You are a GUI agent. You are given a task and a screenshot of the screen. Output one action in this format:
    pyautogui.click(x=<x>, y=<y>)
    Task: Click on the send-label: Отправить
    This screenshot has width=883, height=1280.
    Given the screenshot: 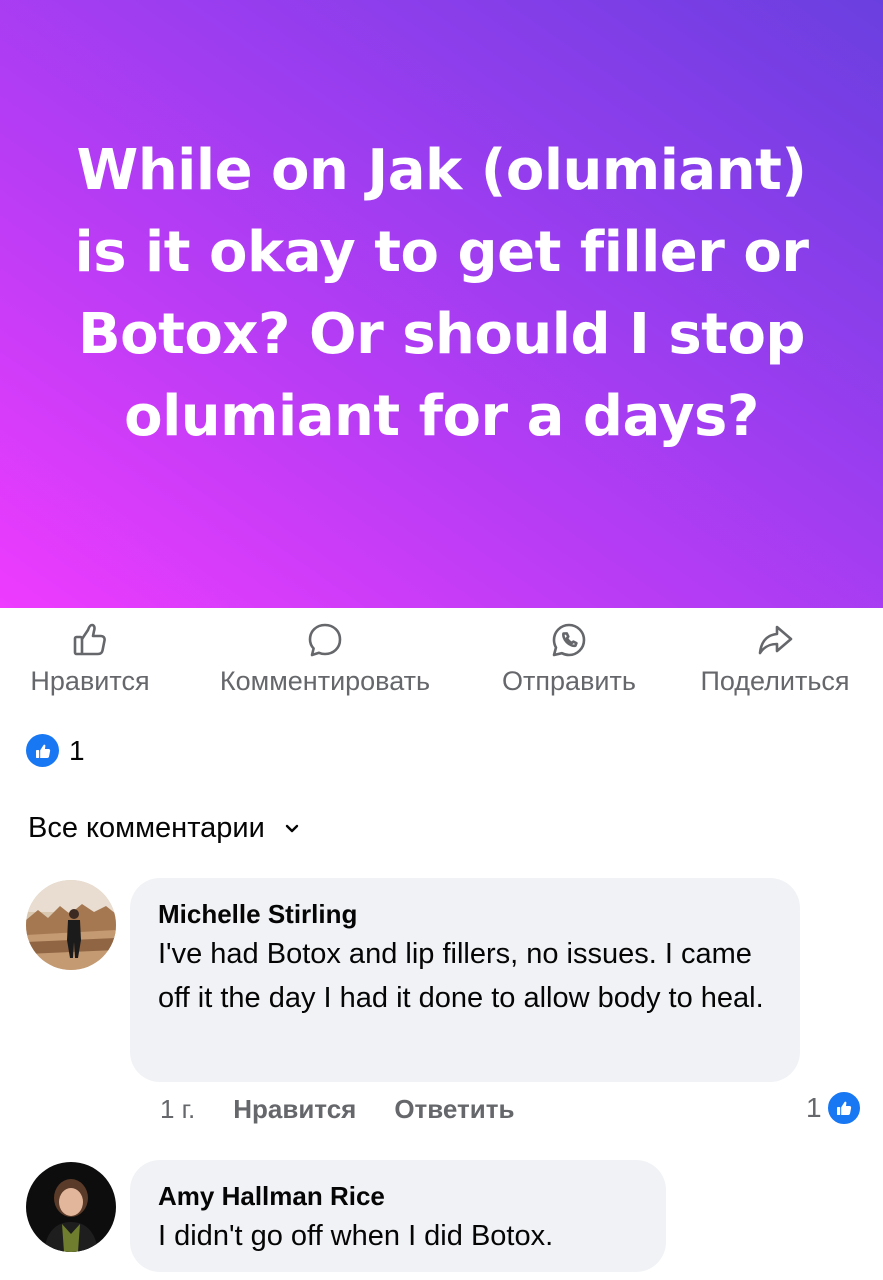 What is the action you would take?
    pyautogui.click(x=569, y=681)
    